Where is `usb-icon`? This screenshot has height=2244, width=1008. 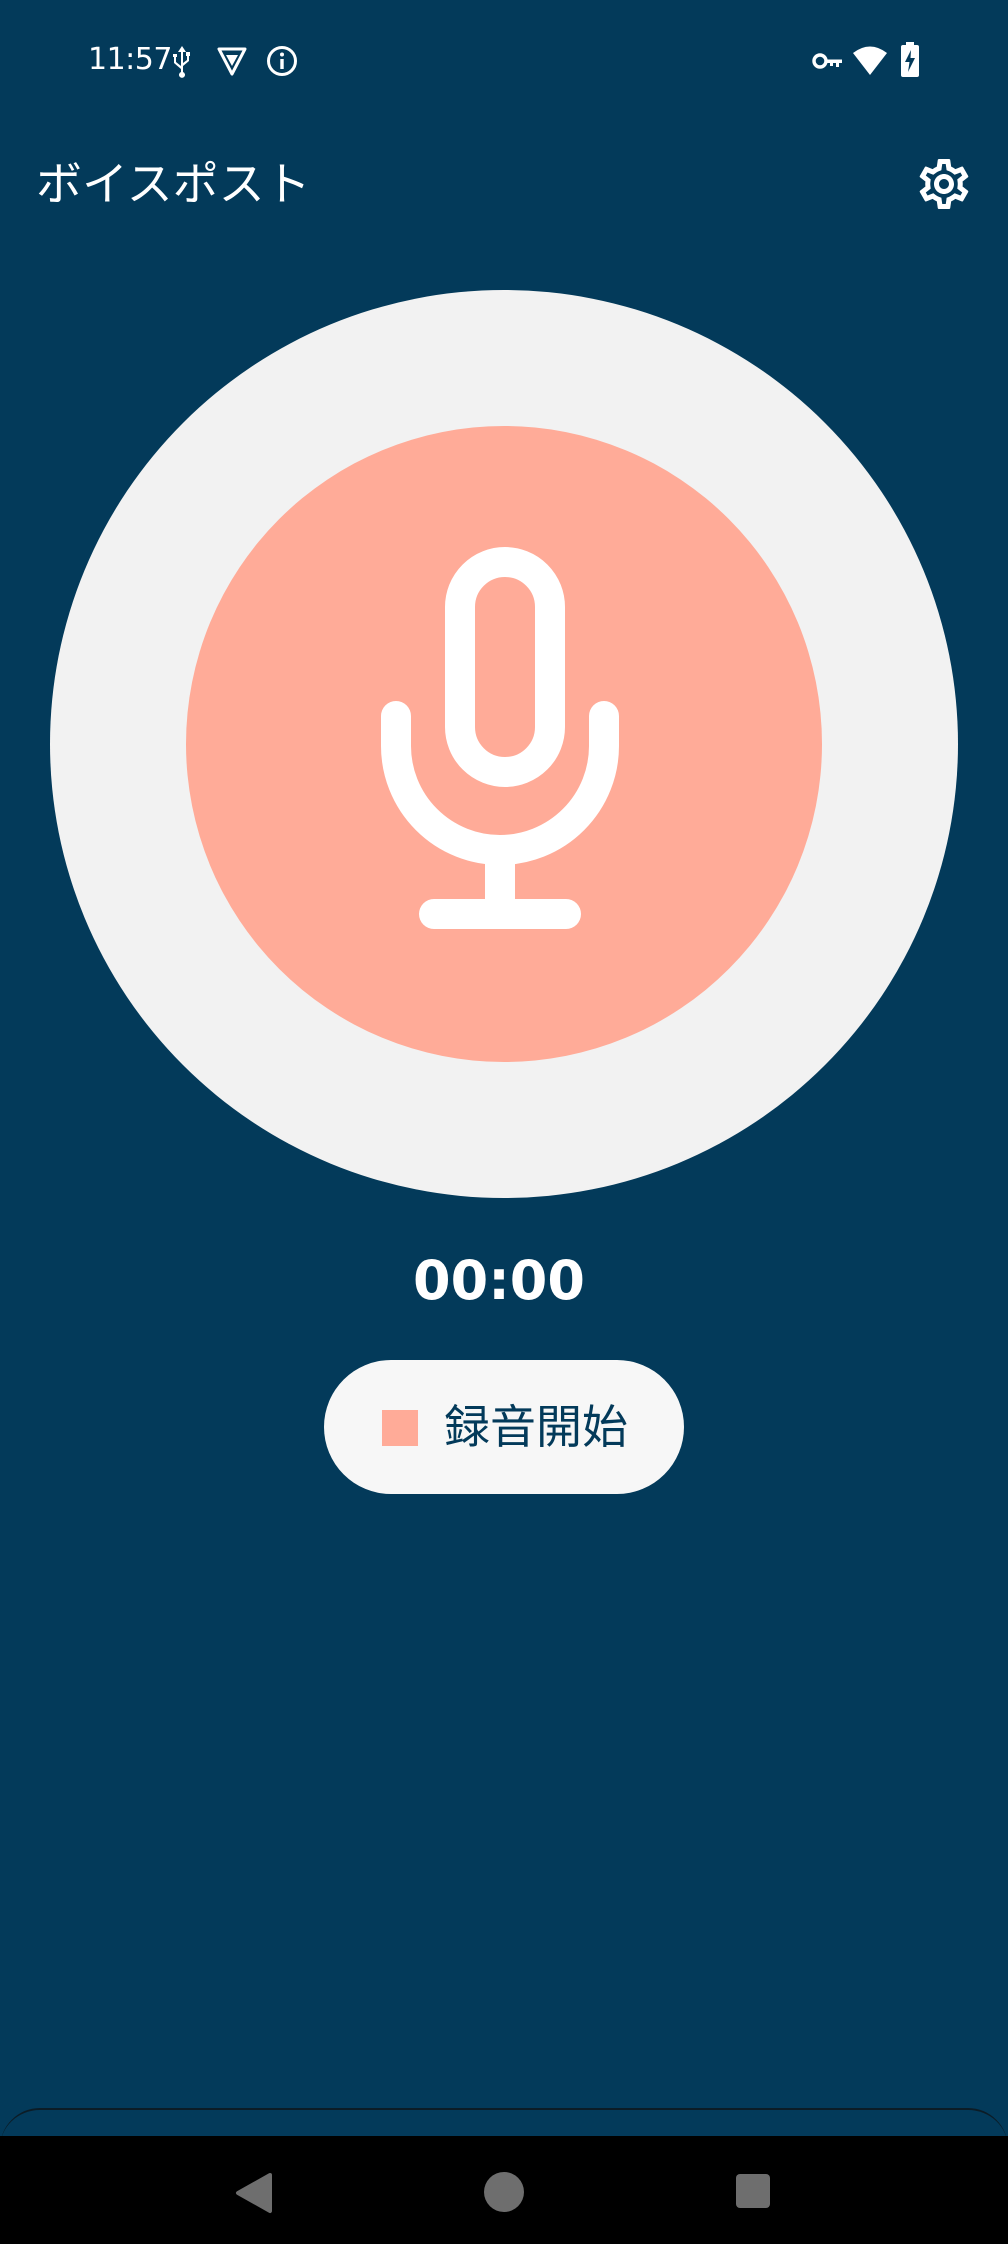
usb-icon is located at coordinates (181, 62).